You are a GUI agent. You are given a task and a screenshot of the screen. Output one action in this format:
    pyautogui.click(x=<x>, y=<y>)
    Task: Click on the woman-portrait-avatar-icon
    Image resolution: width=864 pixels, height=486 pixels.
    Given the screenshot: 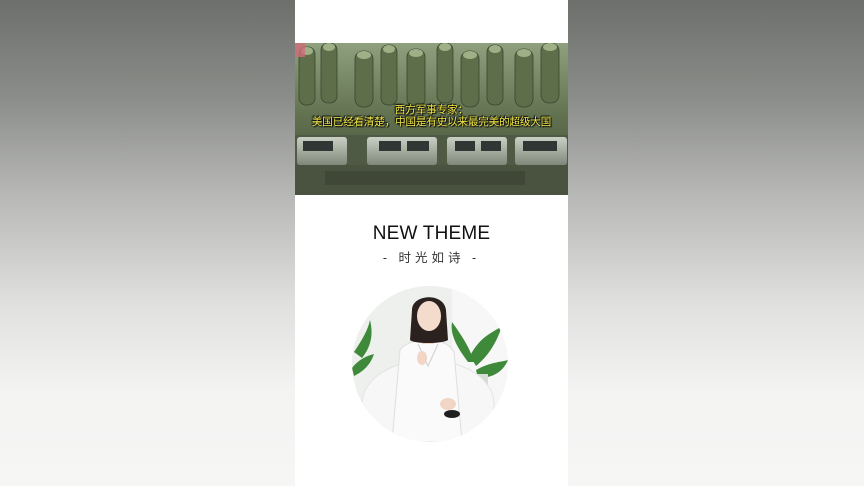 What is the action you would take?
    pyautogui.click(x=430, y=364)
    